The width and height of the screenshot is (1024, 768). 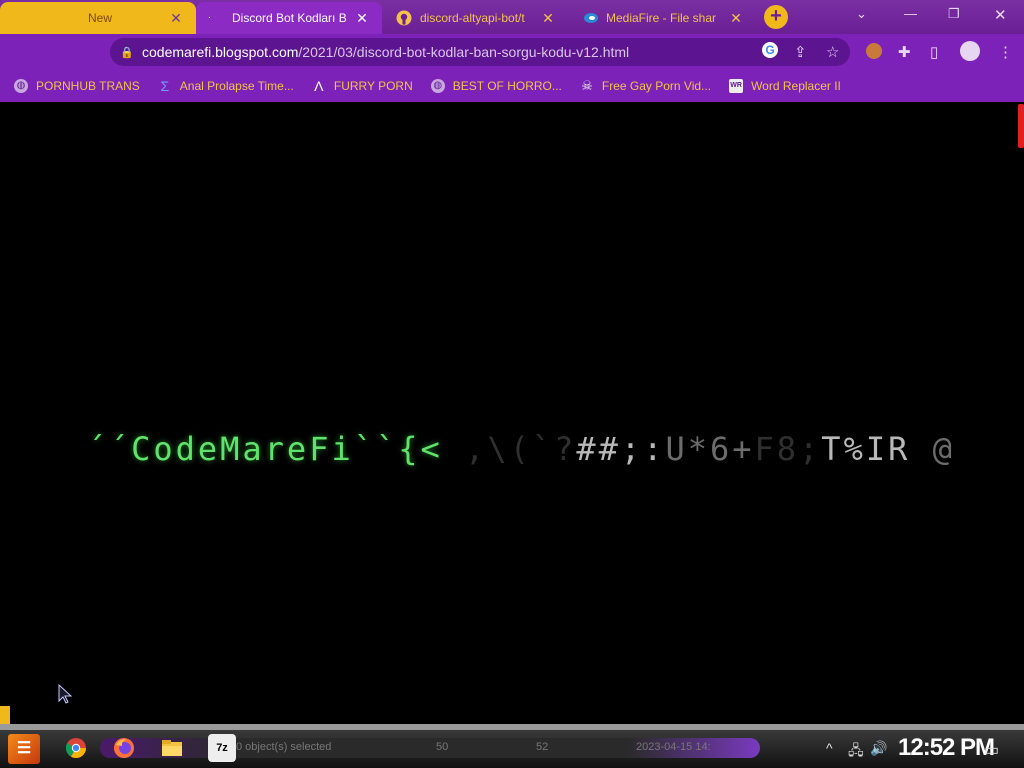 I want to click on new-tab-button: +, so click(x=776, y=17).